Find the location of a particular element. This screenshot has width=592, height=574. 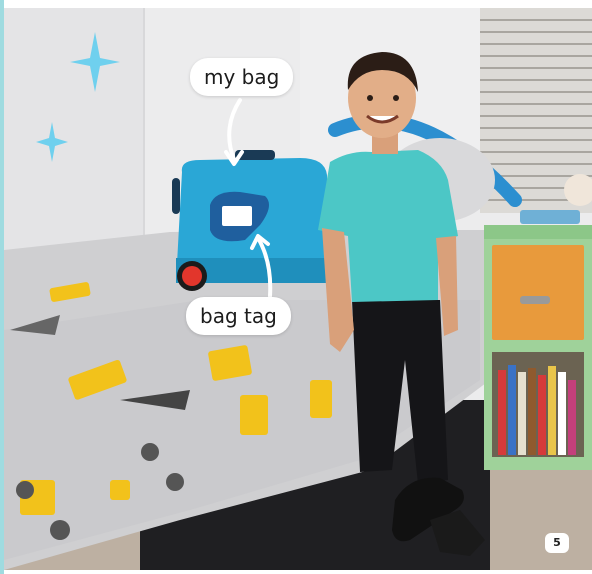

callout-bag-tag: bag tag is located at coordinates (238, 316).